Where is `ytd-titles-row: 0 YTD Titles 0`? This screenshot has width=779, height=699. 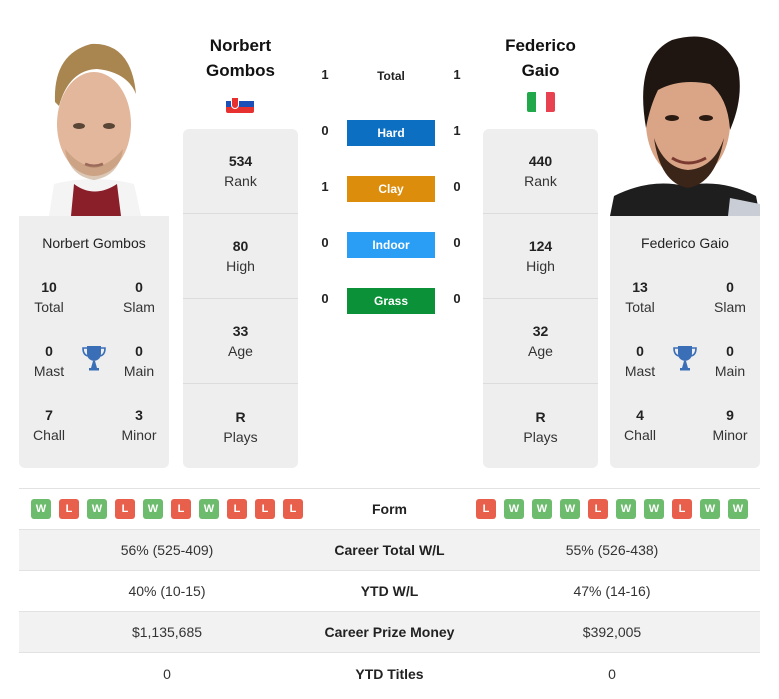 ytd-titles-row: 0 YTD Titles 0 is located at coordinates (389, 673).